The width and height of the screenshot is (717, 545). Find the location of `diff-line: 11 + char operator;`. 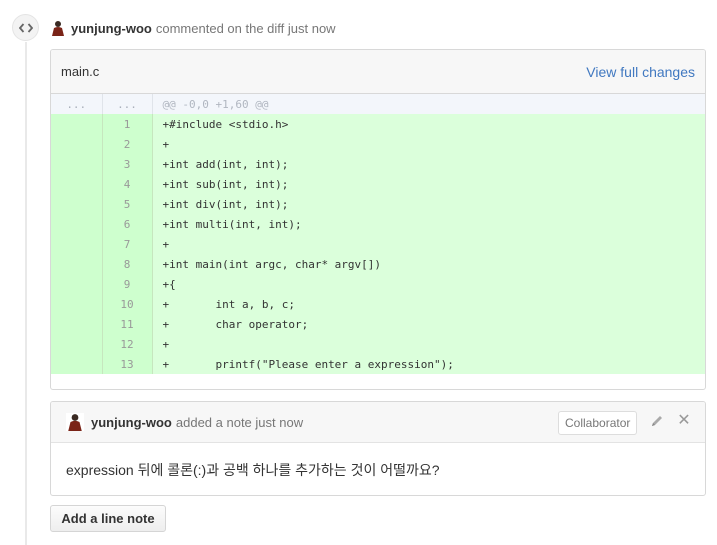

diff-line: 11 + char operator; is located at coordinates (378, 324).